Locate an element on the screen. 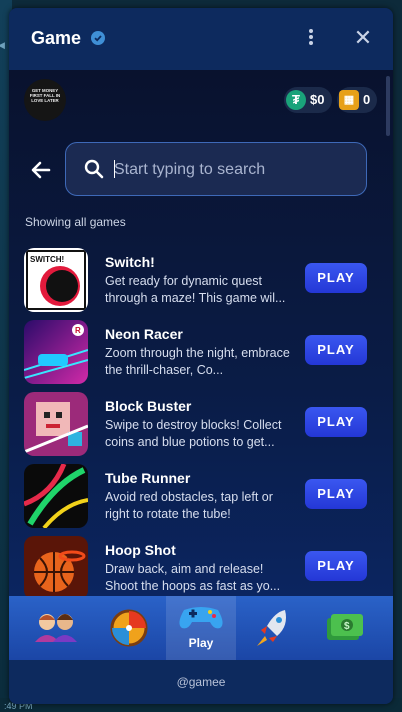  bottom-nav: Play $ is located at coordinates (201, 628).